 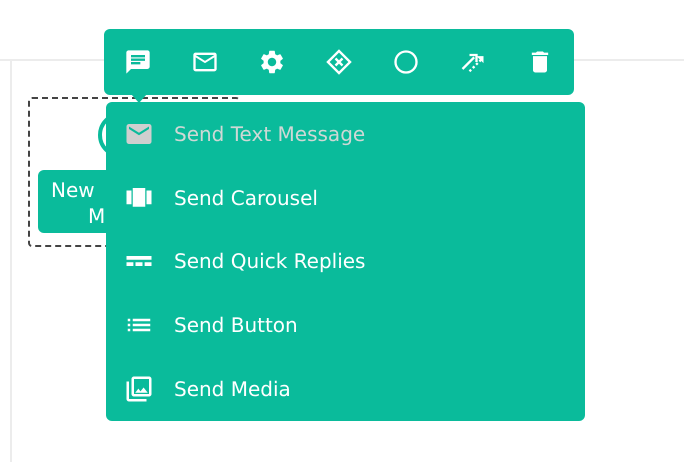 I want to click on diamond-x-icon, so click(x=339, y=62).